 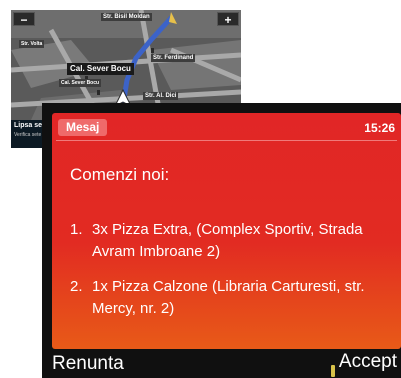 What do you see at coordinates (100, 69) in the screenshot?
I see `current-street-label: Cal. Sever Bocu` at bounding box center [100, 69].